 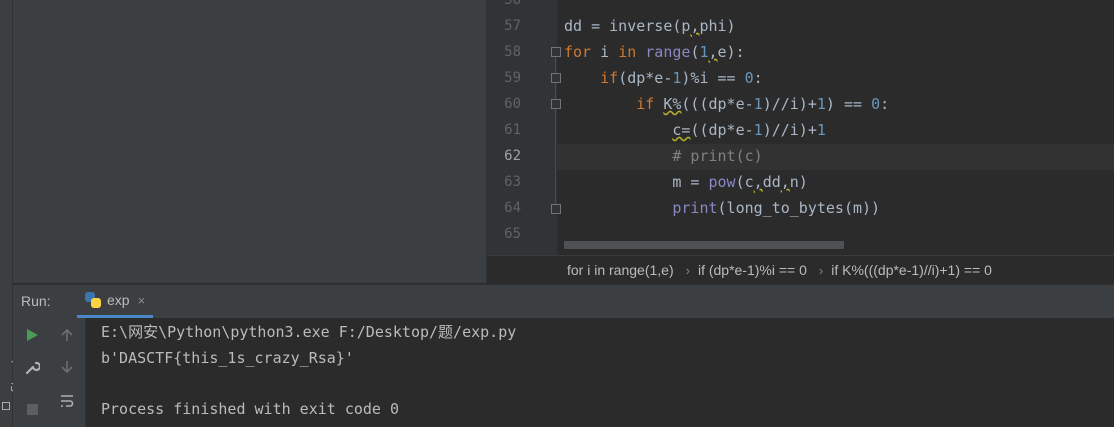 I want to click on play-icon, so click(x=32, y=335).